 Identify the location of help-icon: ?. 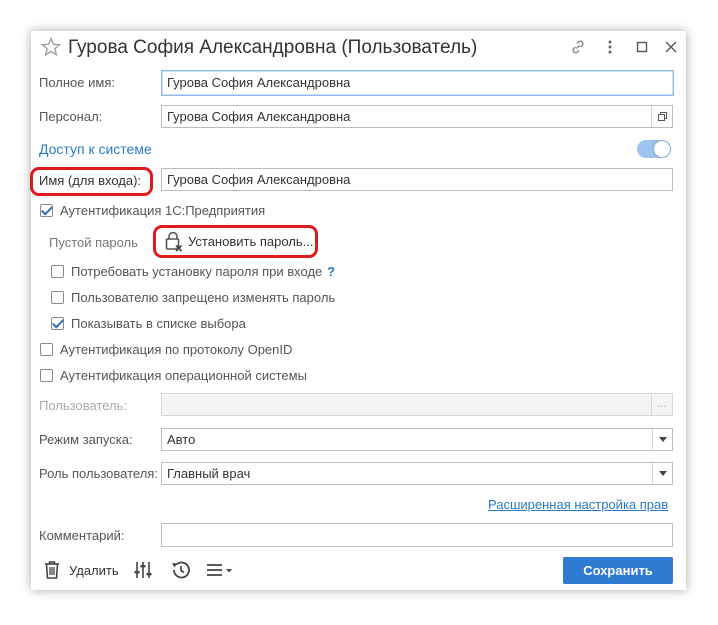
(331, 271).